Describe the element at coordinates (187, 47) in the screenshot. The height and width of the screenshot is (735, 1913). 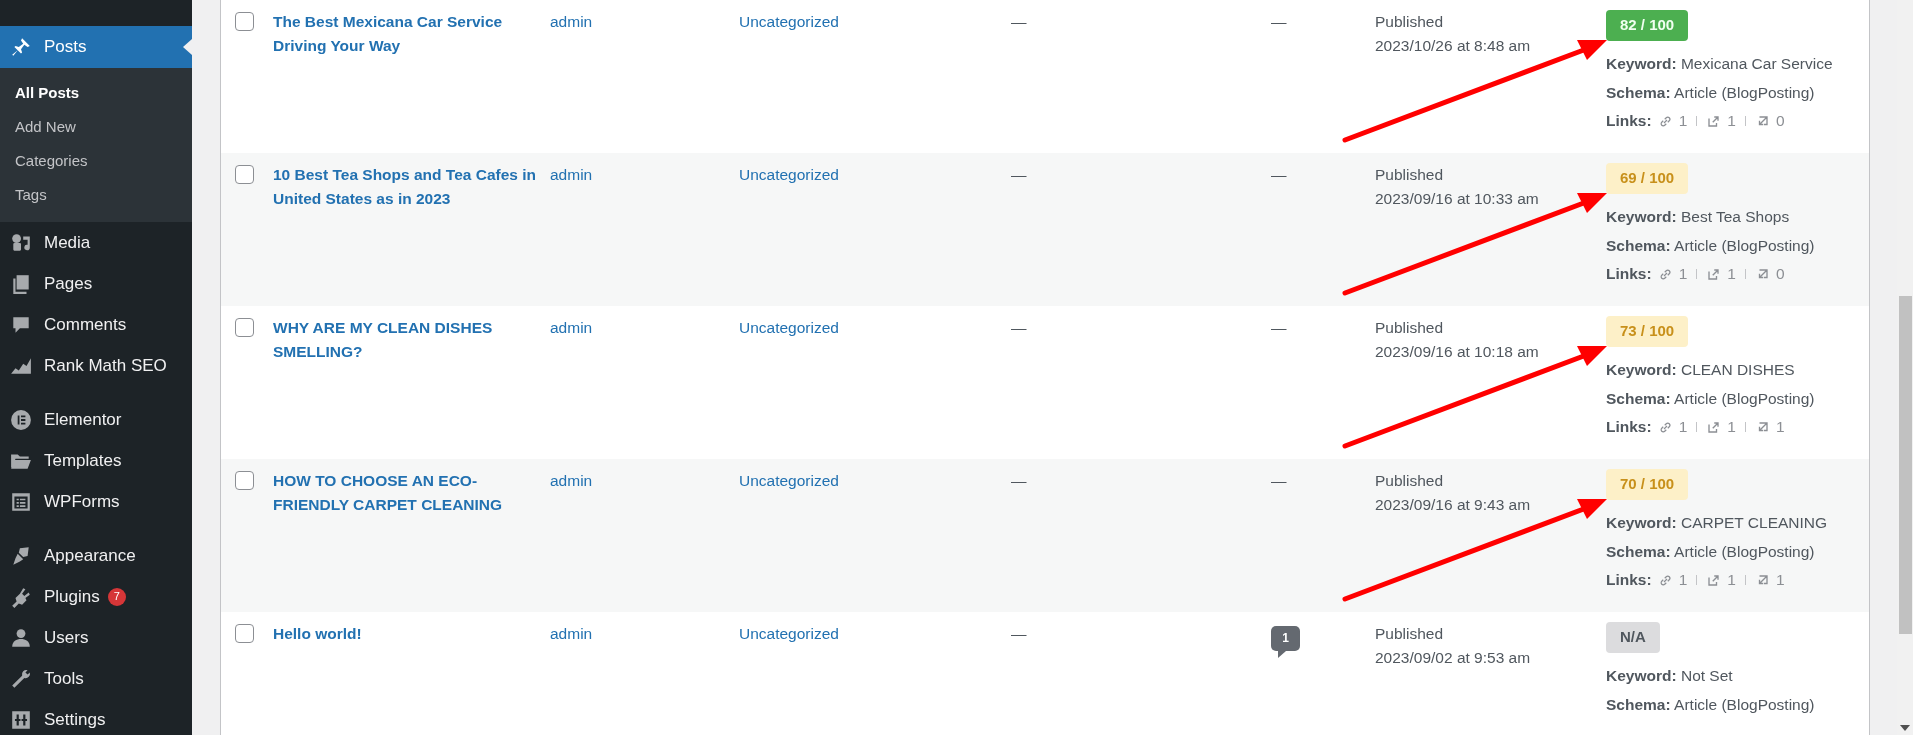
I see `pointer-icon` at that location.